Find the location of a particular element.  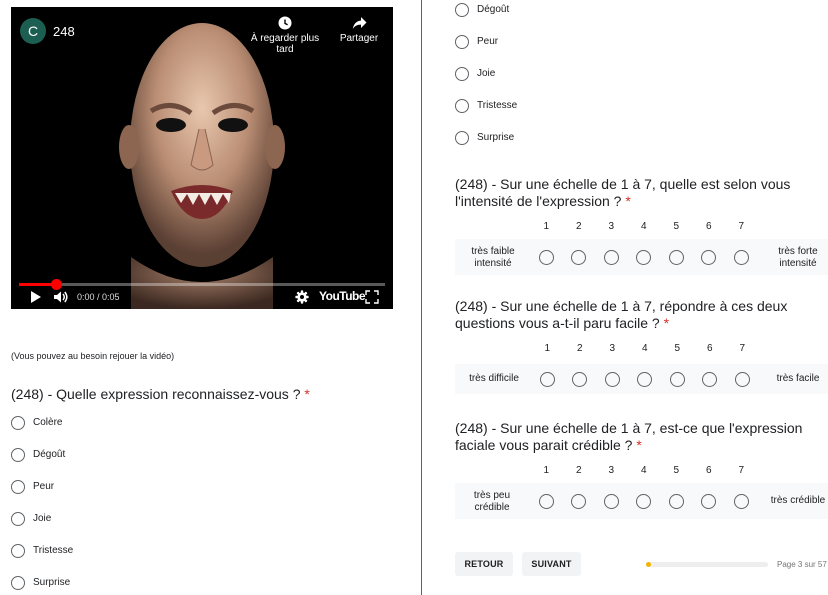

video-progress-bar is located at coordinates (202, 284).